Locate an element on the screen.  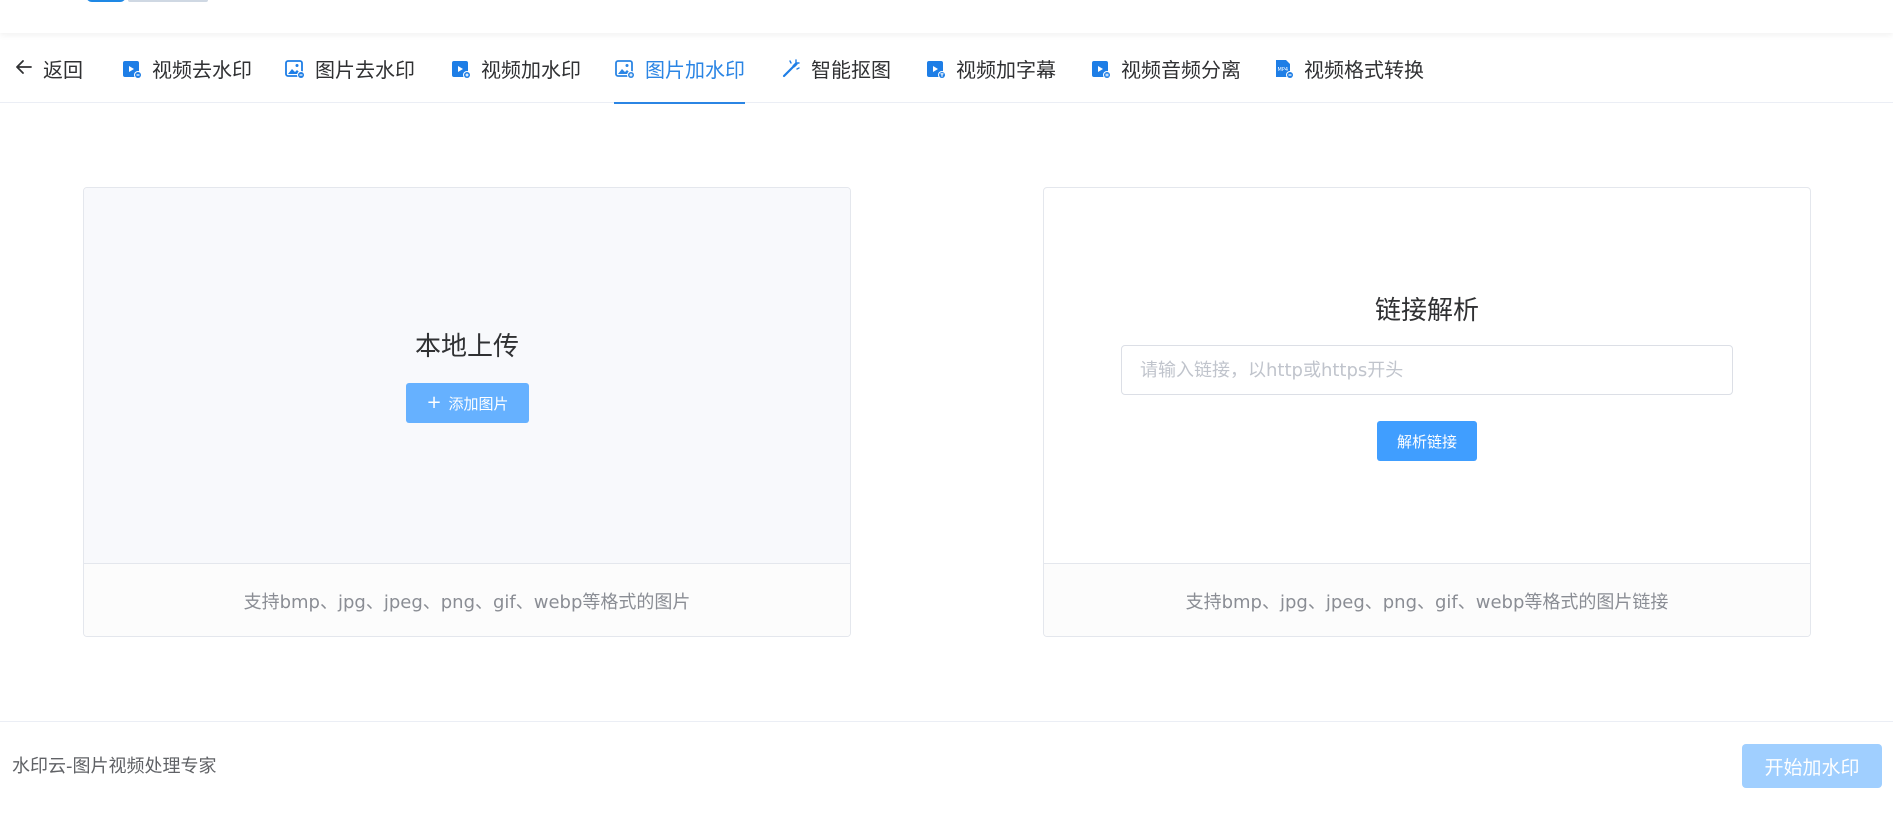
tab-smart-cutout: 智能抠图 is located at coordinates (835, 68).